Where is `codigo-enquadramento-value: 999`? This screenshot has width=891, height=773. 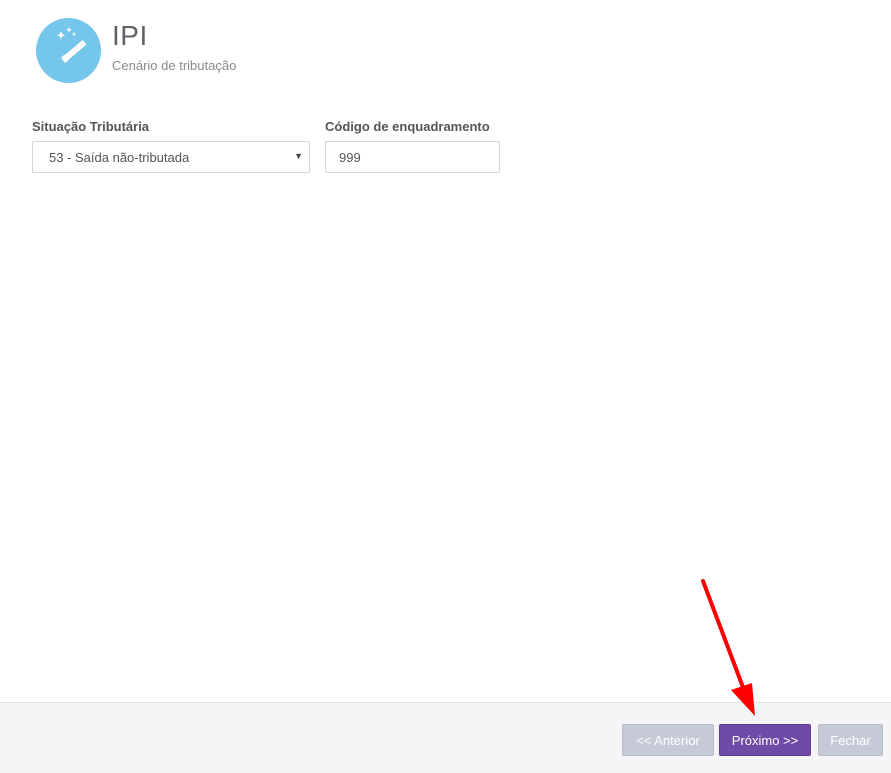
codigo-enquadramento-value: 999 is located at coordinates (350, 157).